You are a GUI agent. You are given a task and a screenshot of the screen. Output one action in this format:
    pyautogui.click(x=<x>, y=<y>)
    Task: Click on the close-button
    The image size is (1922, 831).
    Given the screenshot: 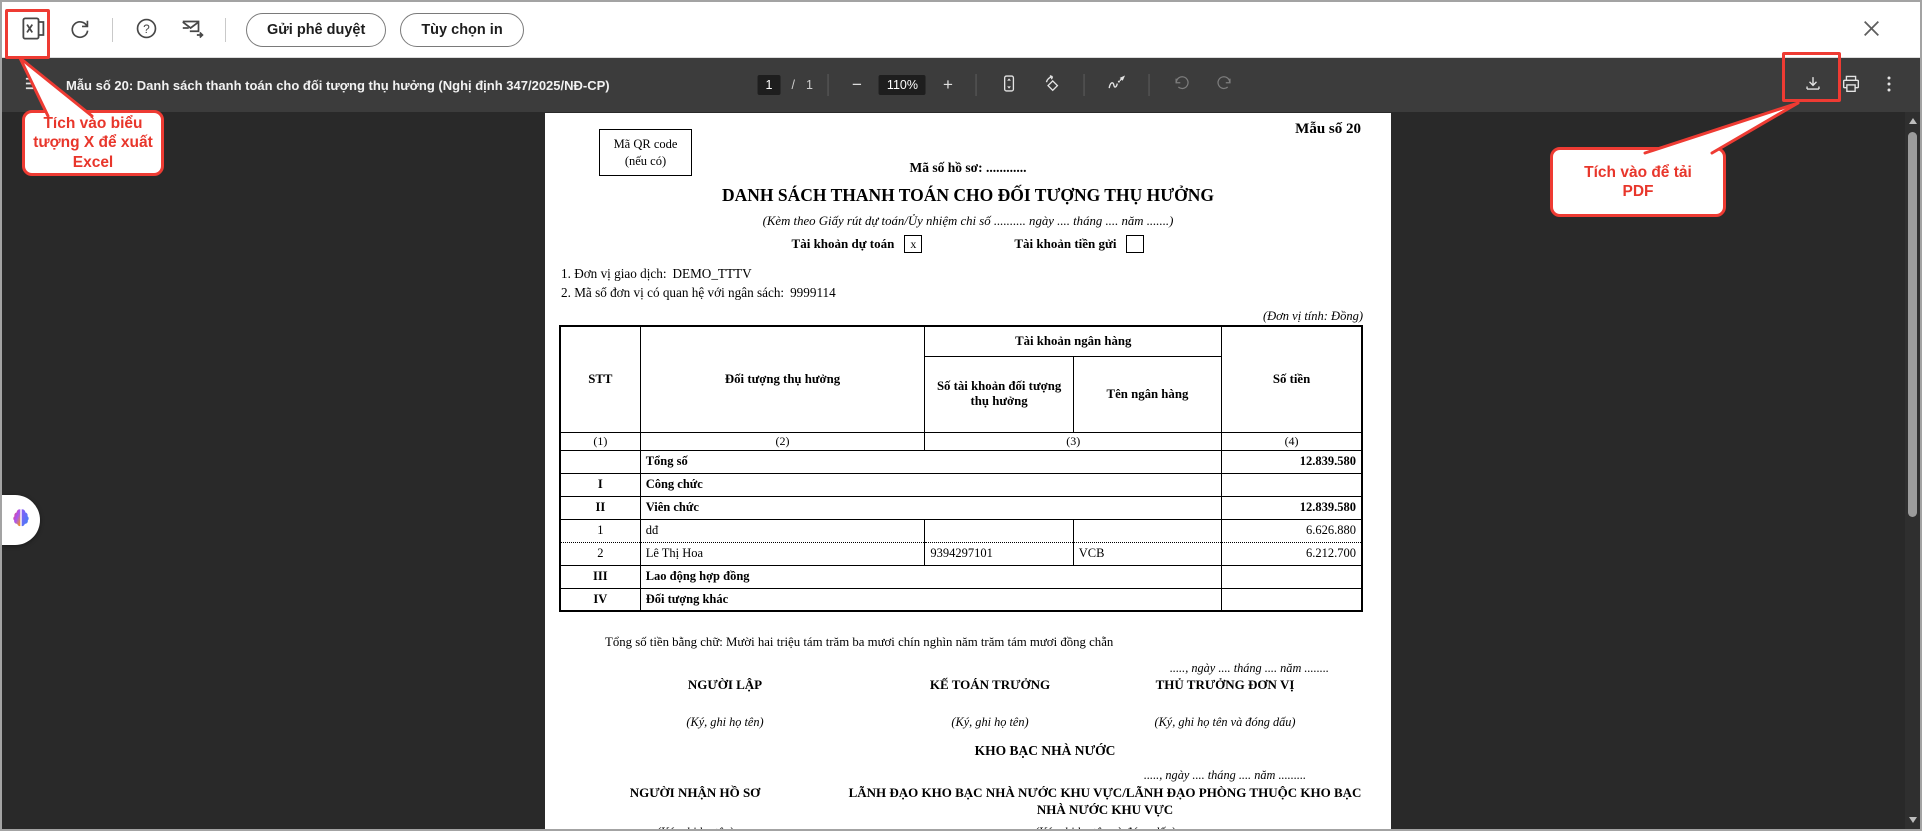 What is the action you would take?
    pyautogui.click(x=1871, y=30)
    